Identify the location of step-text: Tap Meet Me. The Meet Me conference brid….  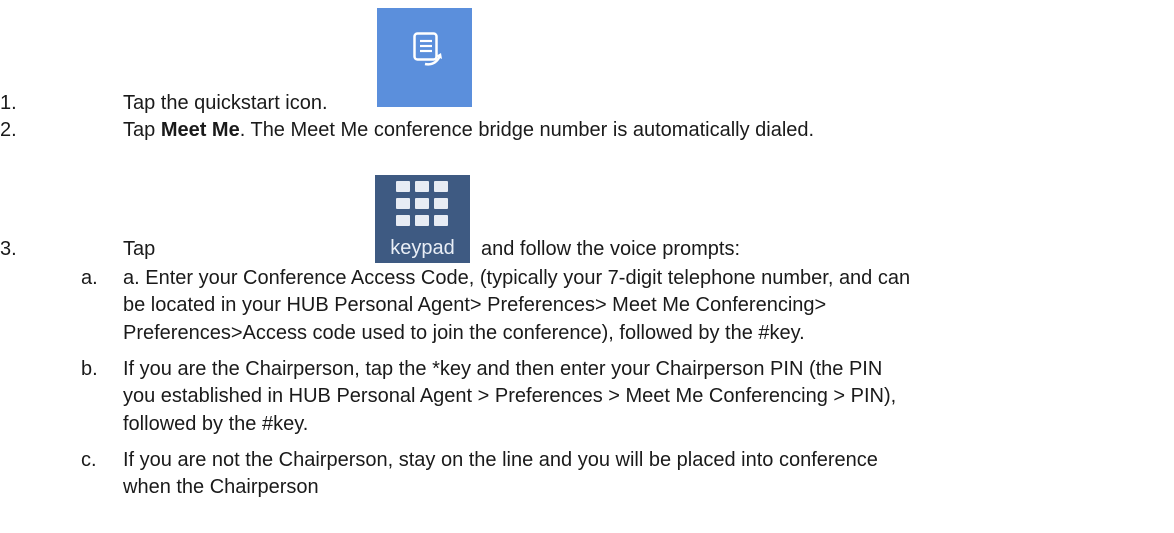
(468, 130).